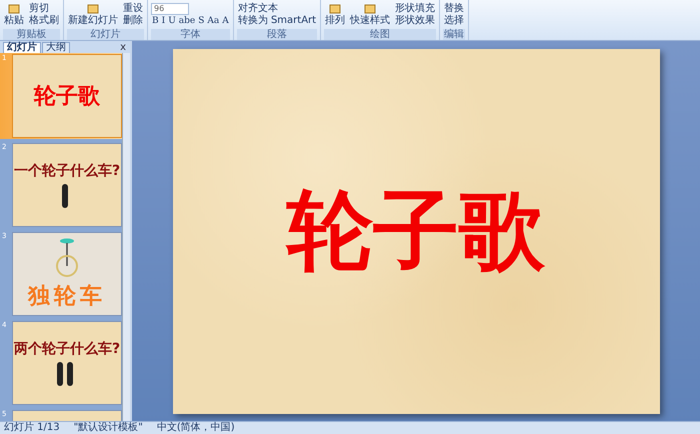 Image resolution: width=700 pixels, height=434 pixels. What do you see at coordinates (105, 34) in the screenshot?
I see `group-label: 幻灯片` at bounding box center [105, 34].